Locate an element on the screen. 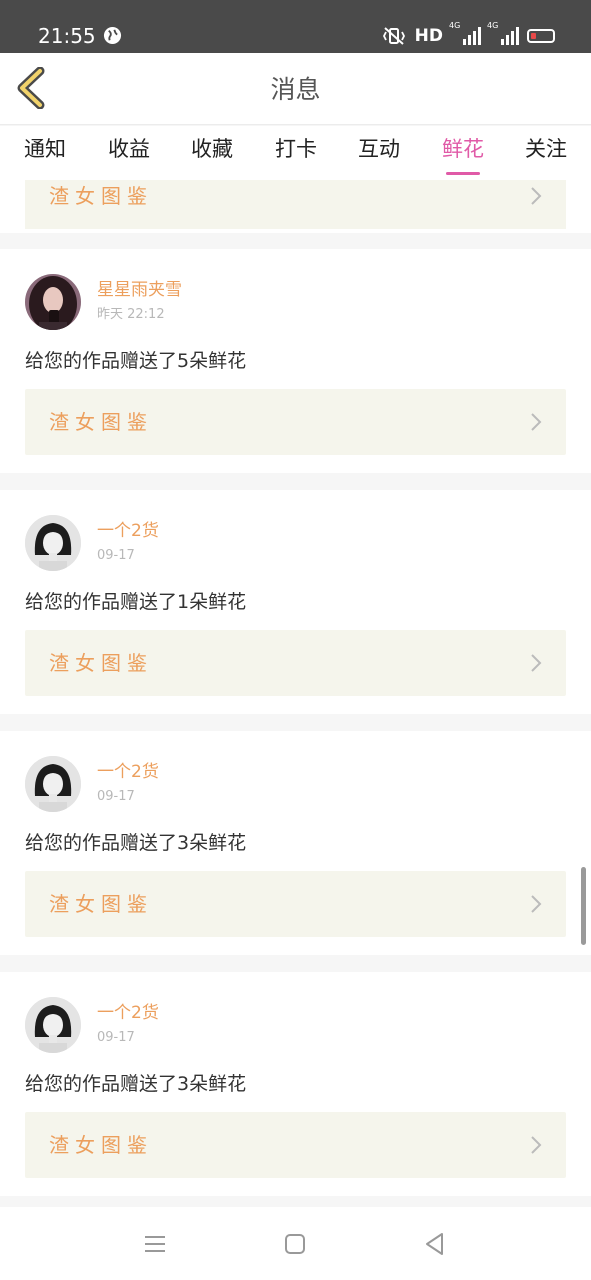 The width and height of the screenshot is (591, 1280). app-header: 消息 is located at coordinates (295, 89).